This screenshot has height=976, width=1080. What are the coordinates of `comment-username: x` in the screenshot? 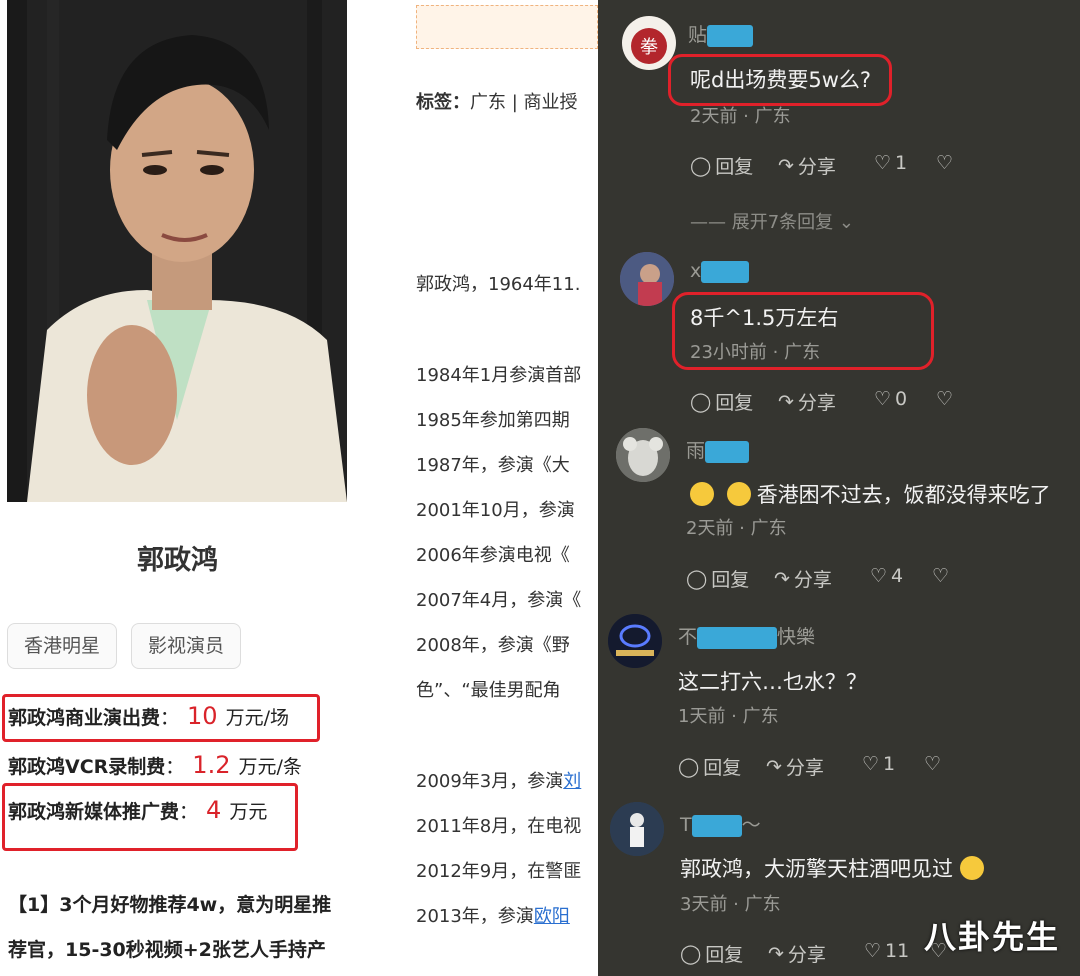 It's located at (720, 271).